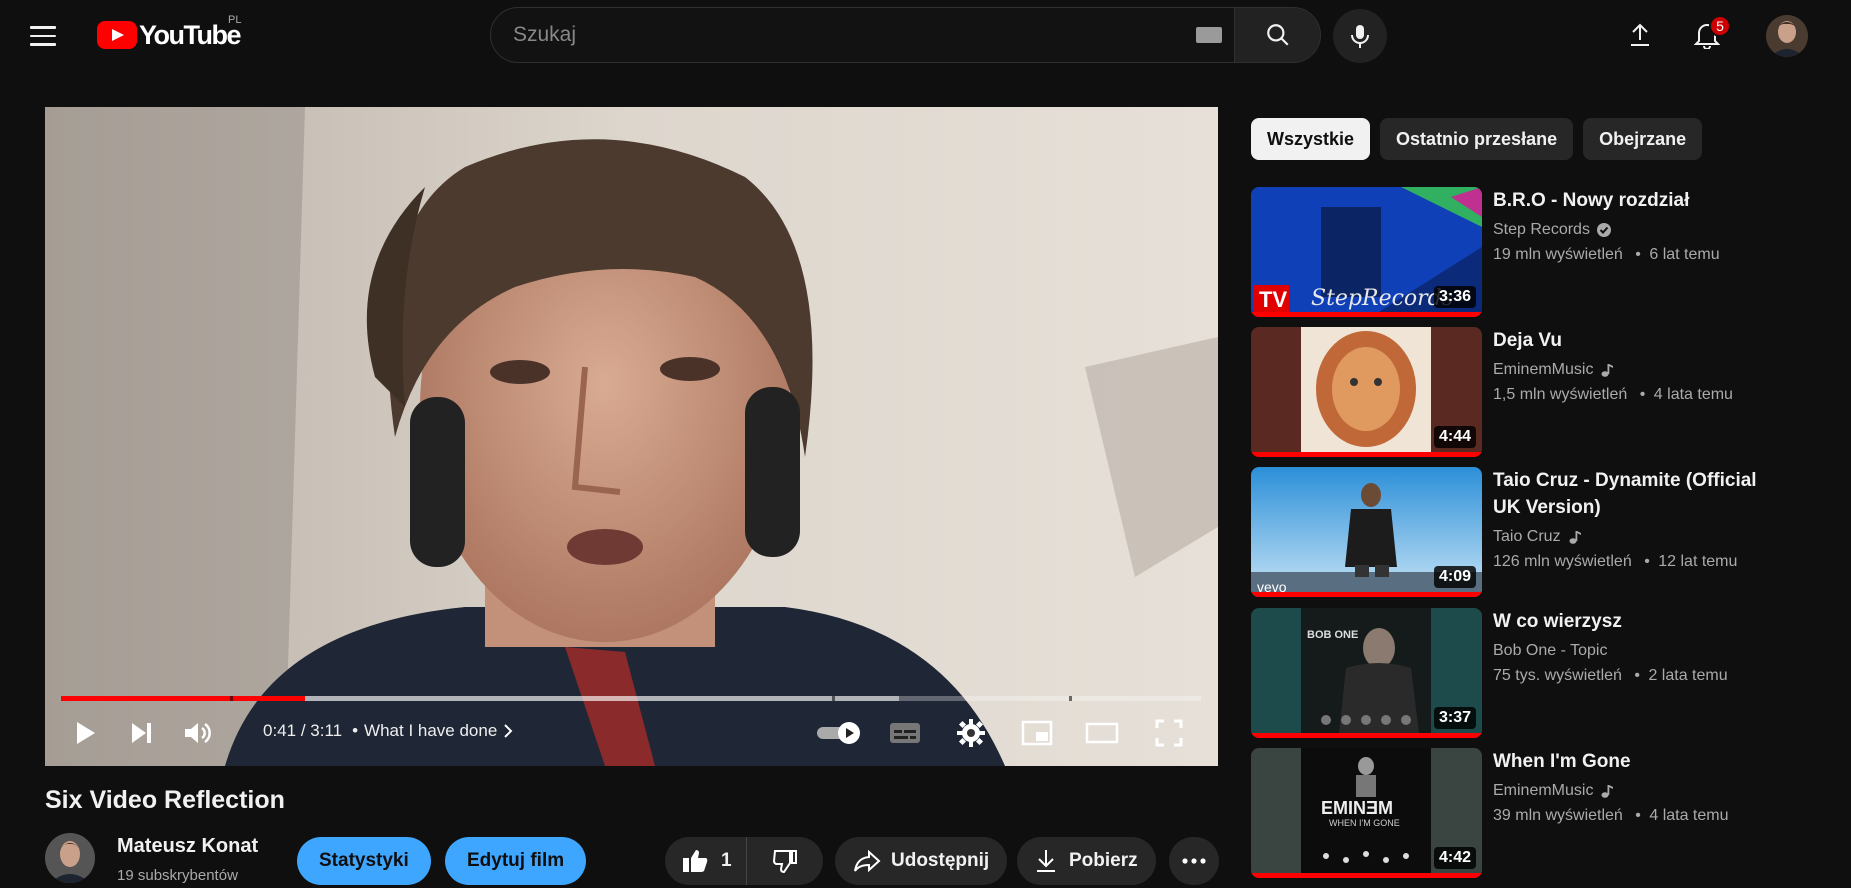 This screenshot has width=1851, height=888. Describe the element at coordinates (631, 731) in the screenshot. I see `player-controls: 0:41 / 3:11 • What I have done` at that location.